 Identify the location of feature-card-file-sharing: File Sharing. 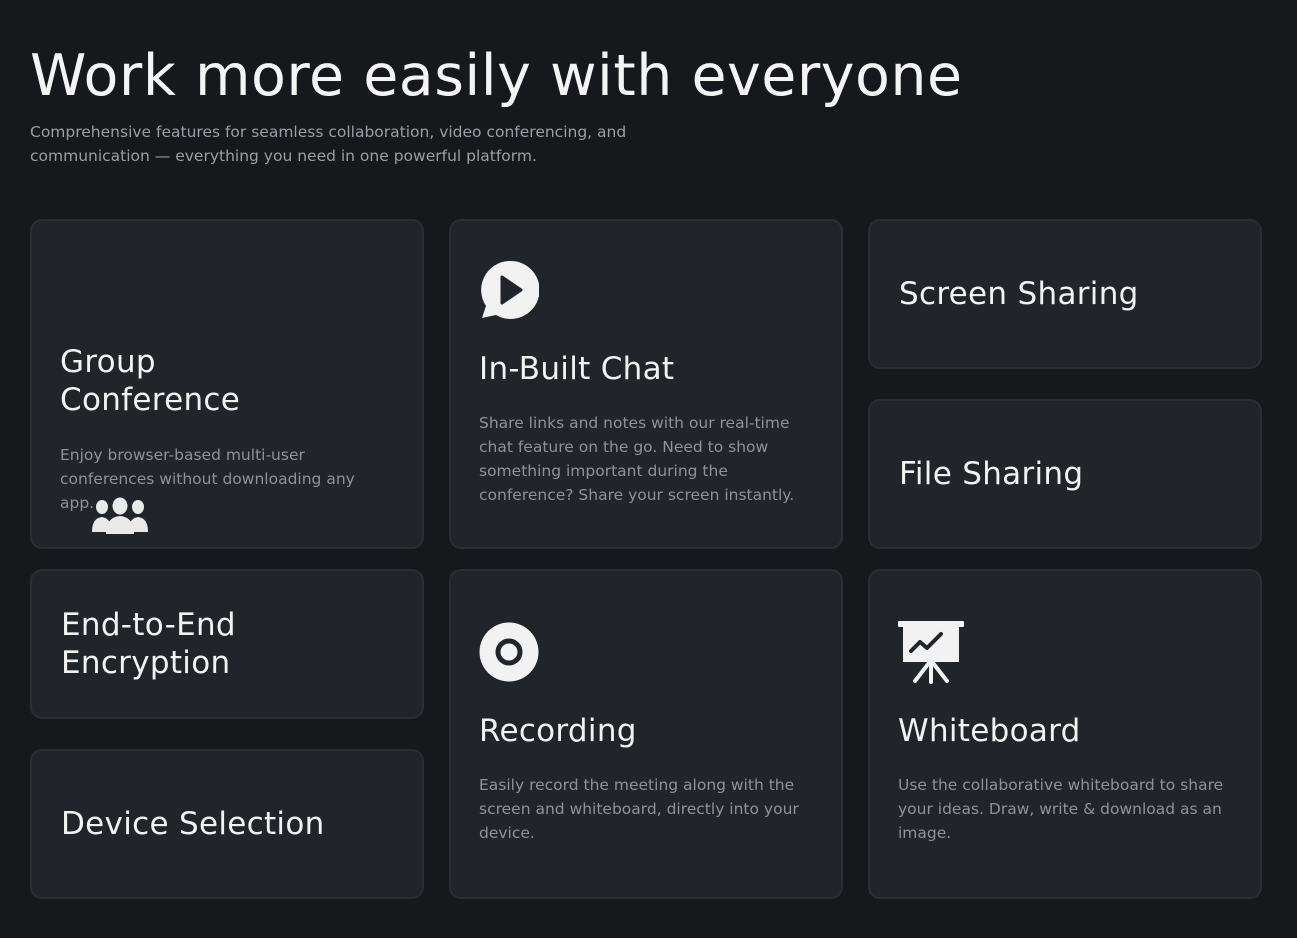
(1065, 474).